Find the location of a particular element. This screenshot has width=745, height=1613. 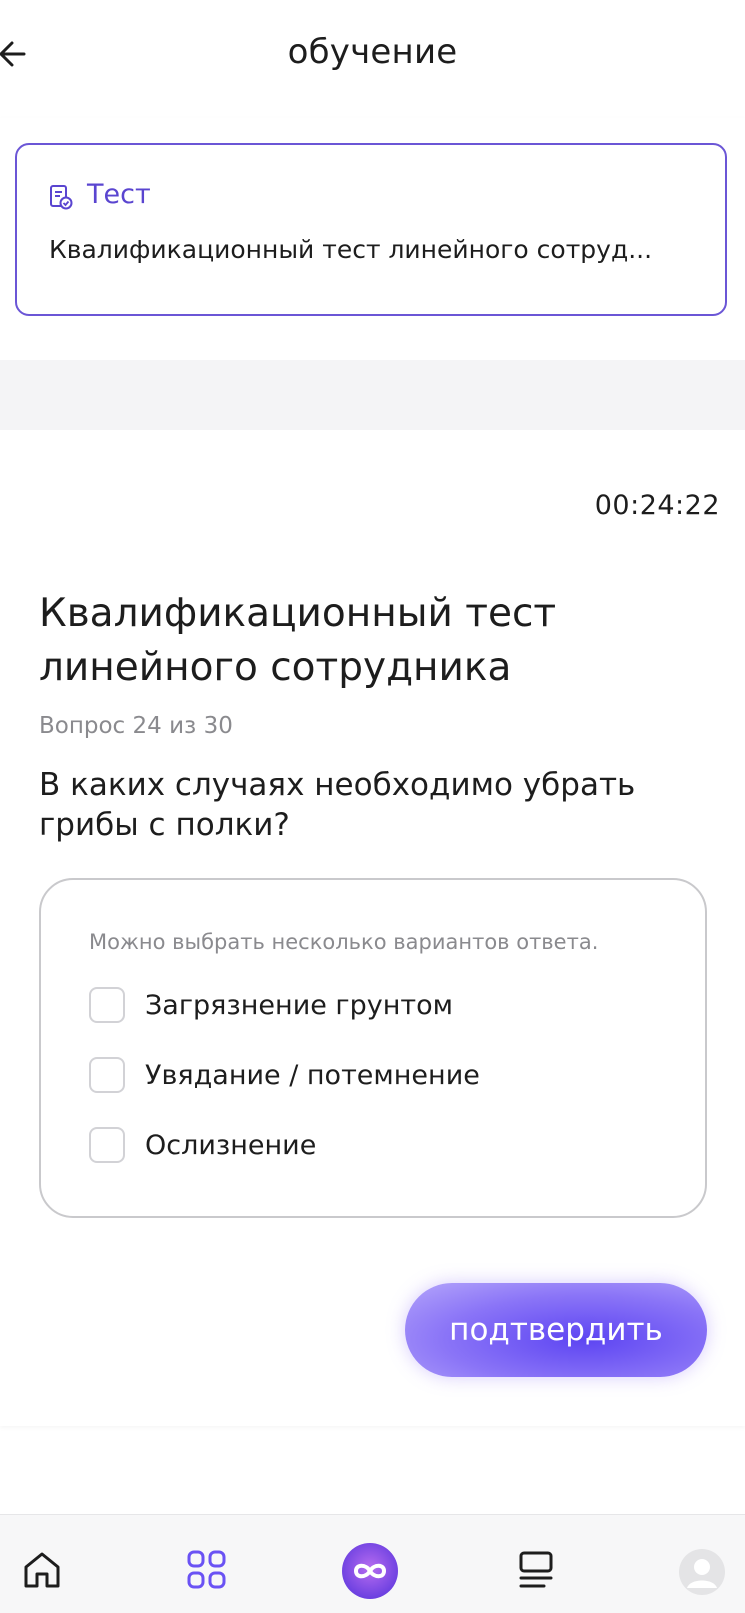

infinity-icon is located at coordinates (370, 1571).